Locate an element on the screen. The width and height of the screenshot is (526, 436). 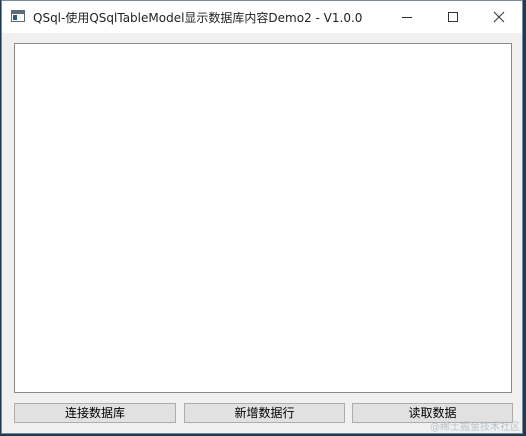
maximize-icon is located at coordinates (453, 17).